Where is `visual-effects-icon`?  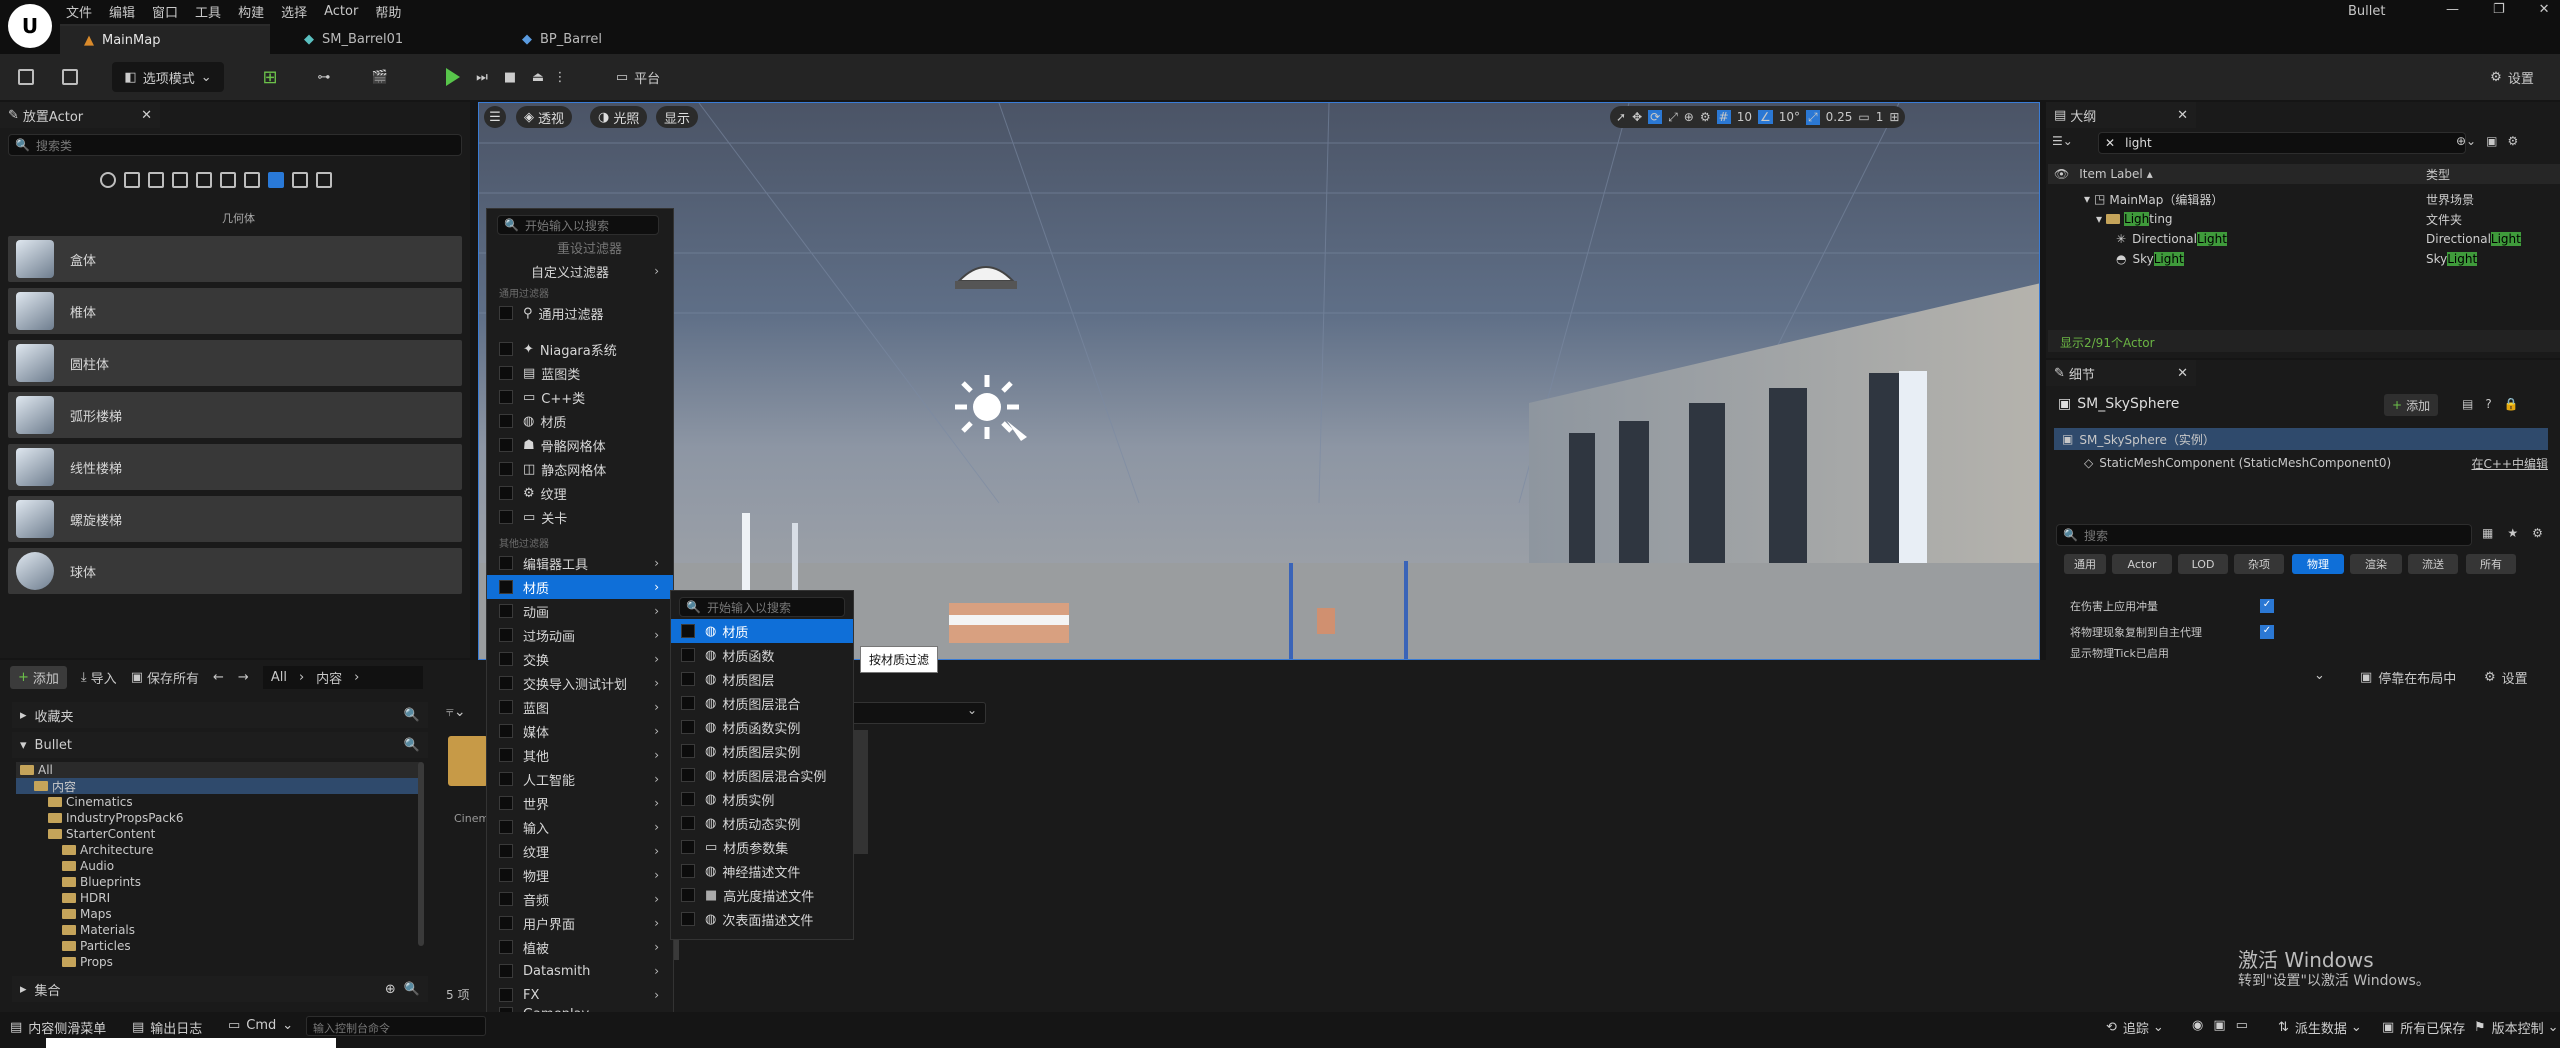
visual-effects-icon is located at coordinates (204, 180).